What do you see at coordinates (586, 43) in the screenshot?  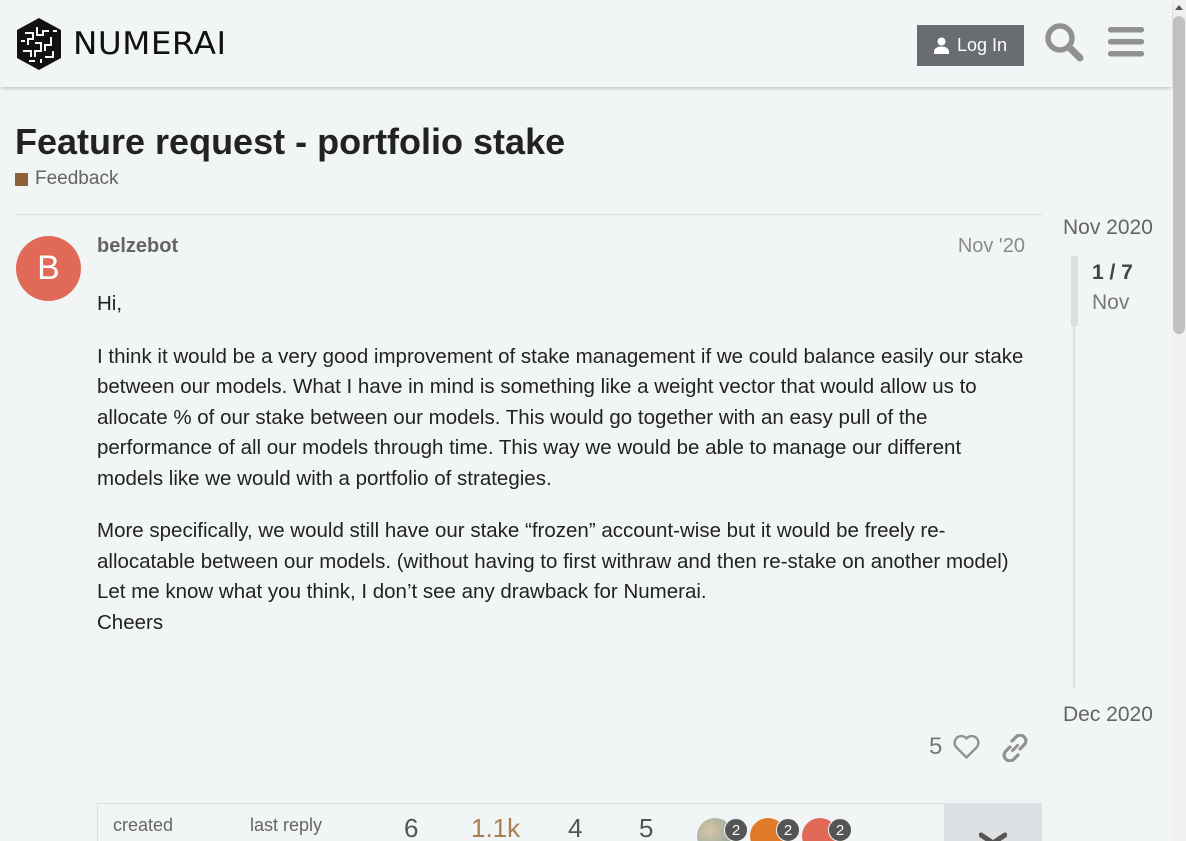 I see `site-header: NUMERAI Log In` at bounding box center [586, 43].